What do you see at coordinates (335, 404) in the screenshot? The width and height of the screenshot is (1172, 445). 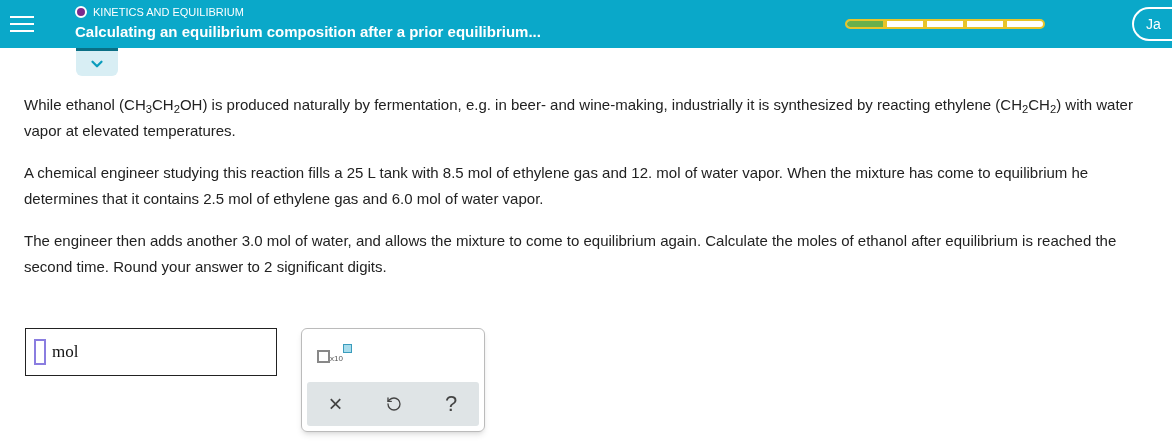 I see `clear-button: ×` at bounding box center [335, 404].